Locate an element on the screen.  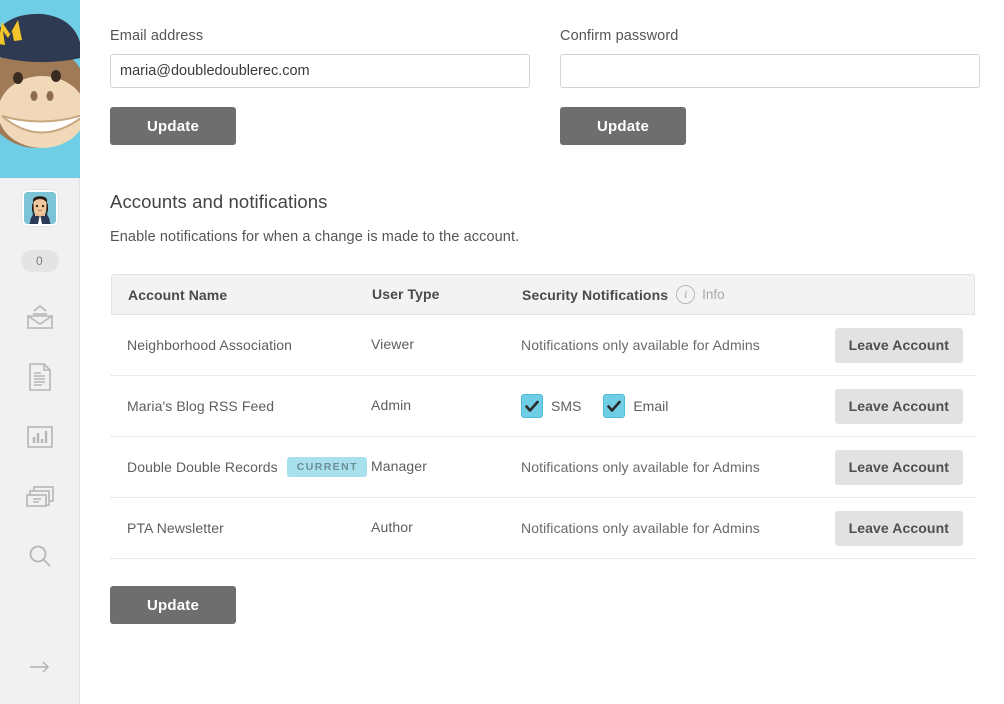
notification-count-value: 0 is located at coordinates (39, 261).